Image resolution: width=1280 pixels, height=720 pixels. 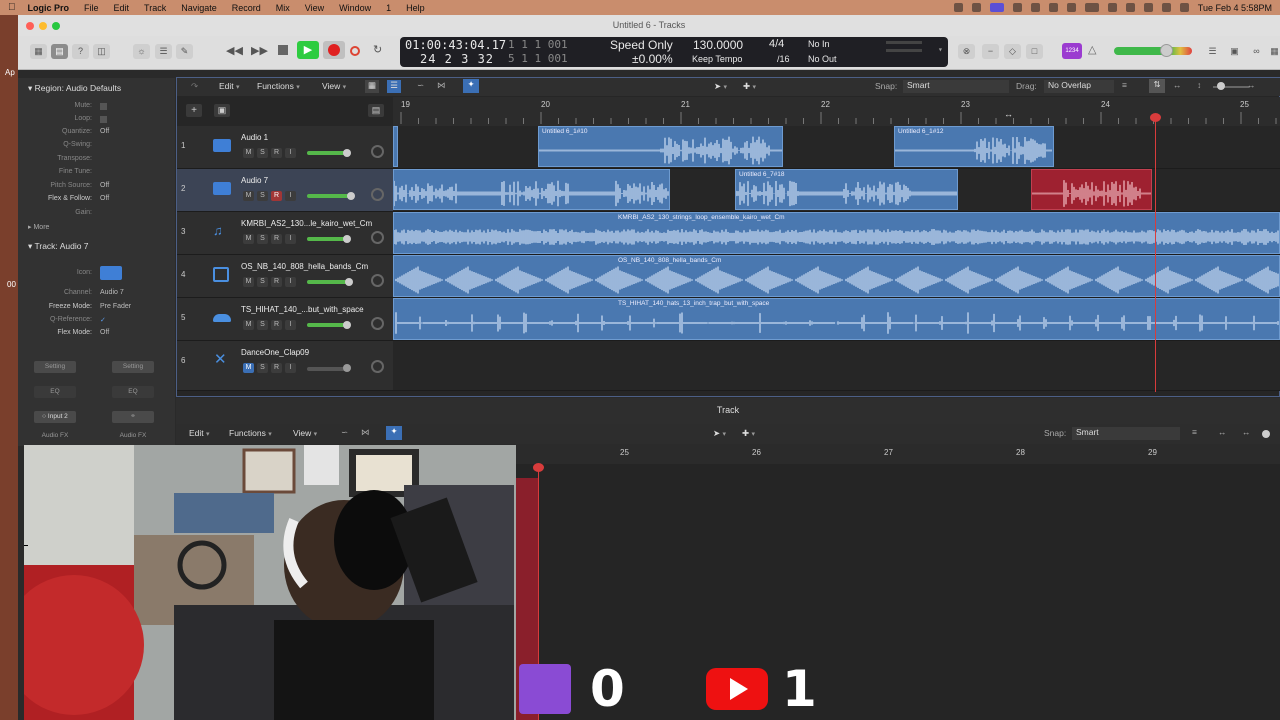 I want to click on track-header-6: 6 ✕ DanceOne_Clap09 MSRI, so click(x=285, y=366).